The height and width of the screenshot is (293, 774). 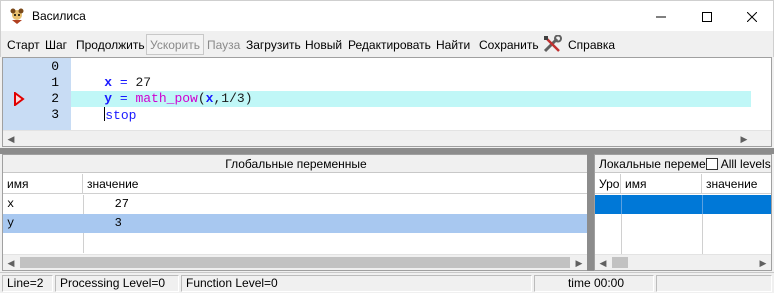 I want to click on close-icon, so click(x=752, y=16).